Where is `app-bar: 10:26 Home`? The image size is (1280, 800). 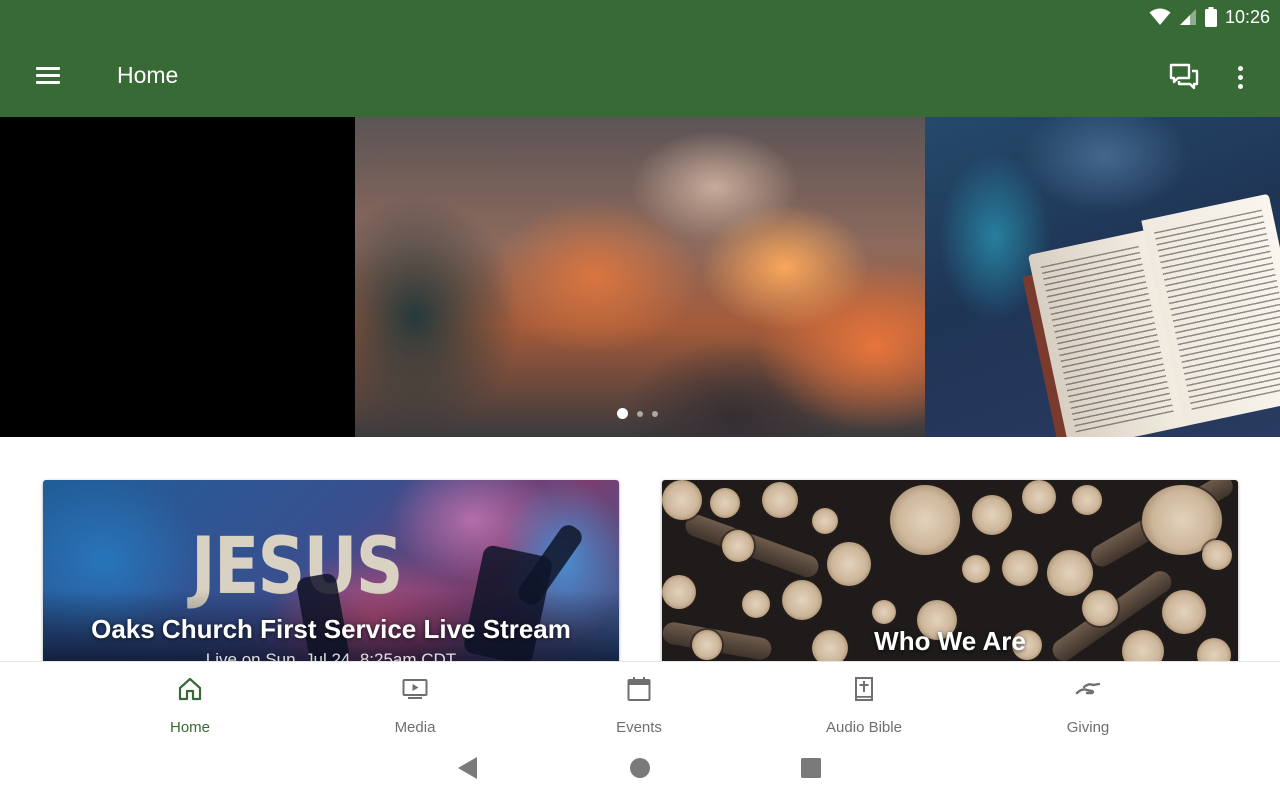
app-bar: 10:26 Home is located at coordinates (640, 58).